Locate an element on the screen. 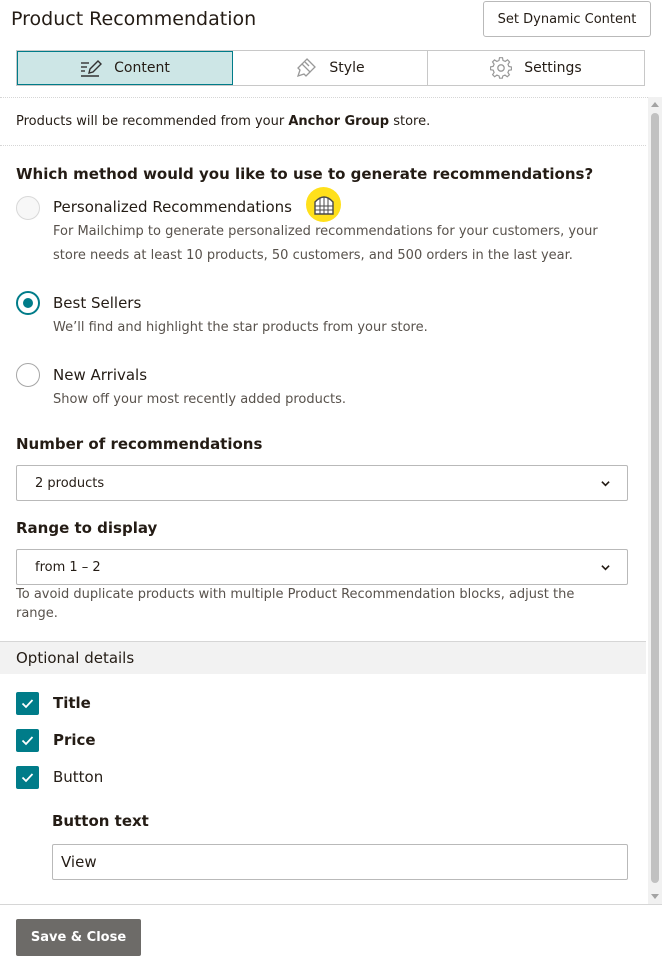 This screenshot has width=662, height=961. tab-style: Style is located at coordinates (330, 68).